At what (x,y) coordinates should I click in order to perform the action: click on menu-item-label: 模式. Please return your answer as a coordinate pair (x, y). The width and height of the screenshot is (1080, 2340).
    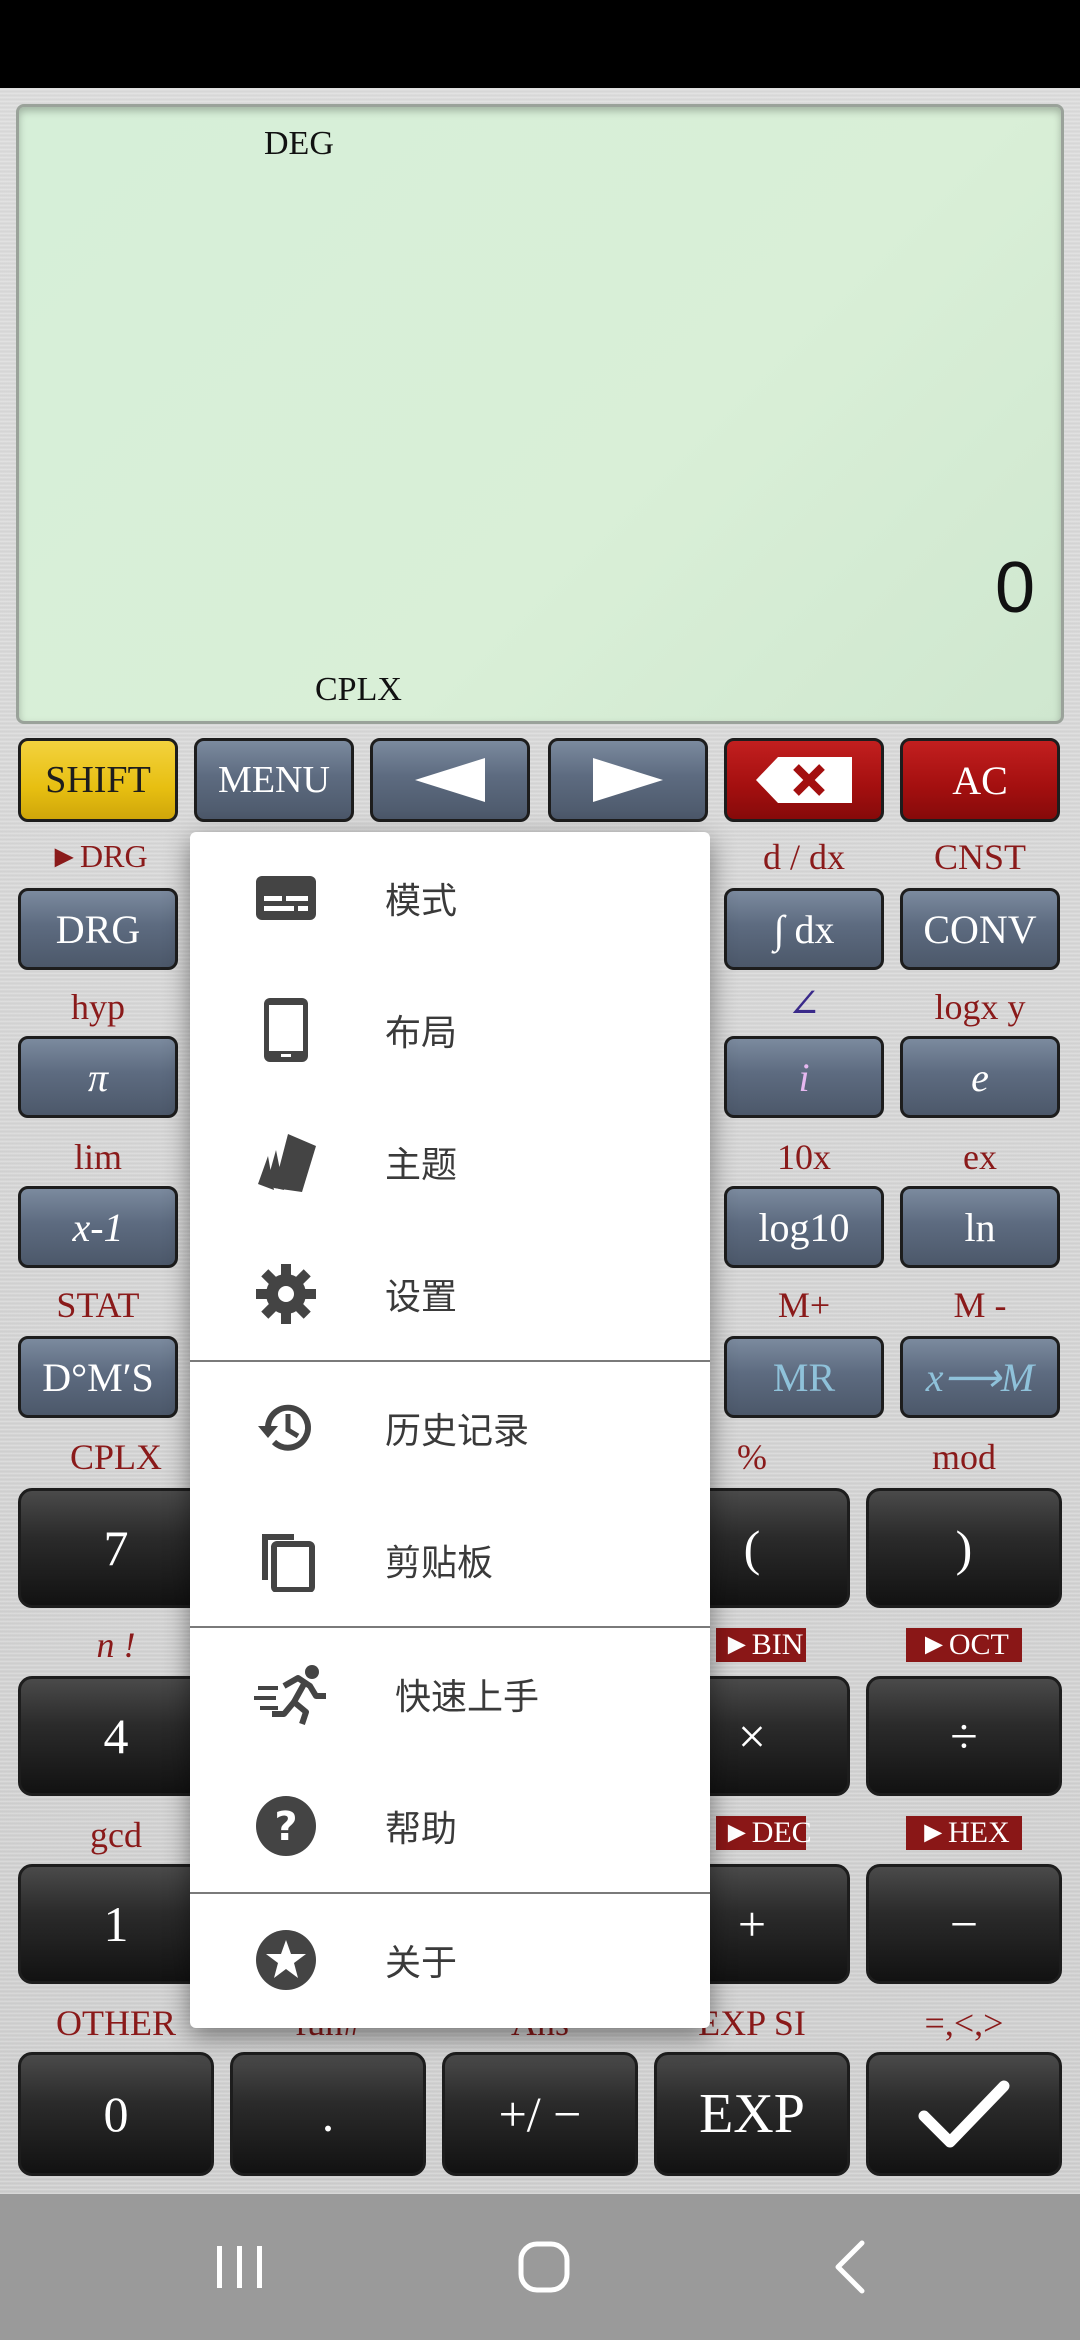
    Looking at the image, I should click on (421, 901).